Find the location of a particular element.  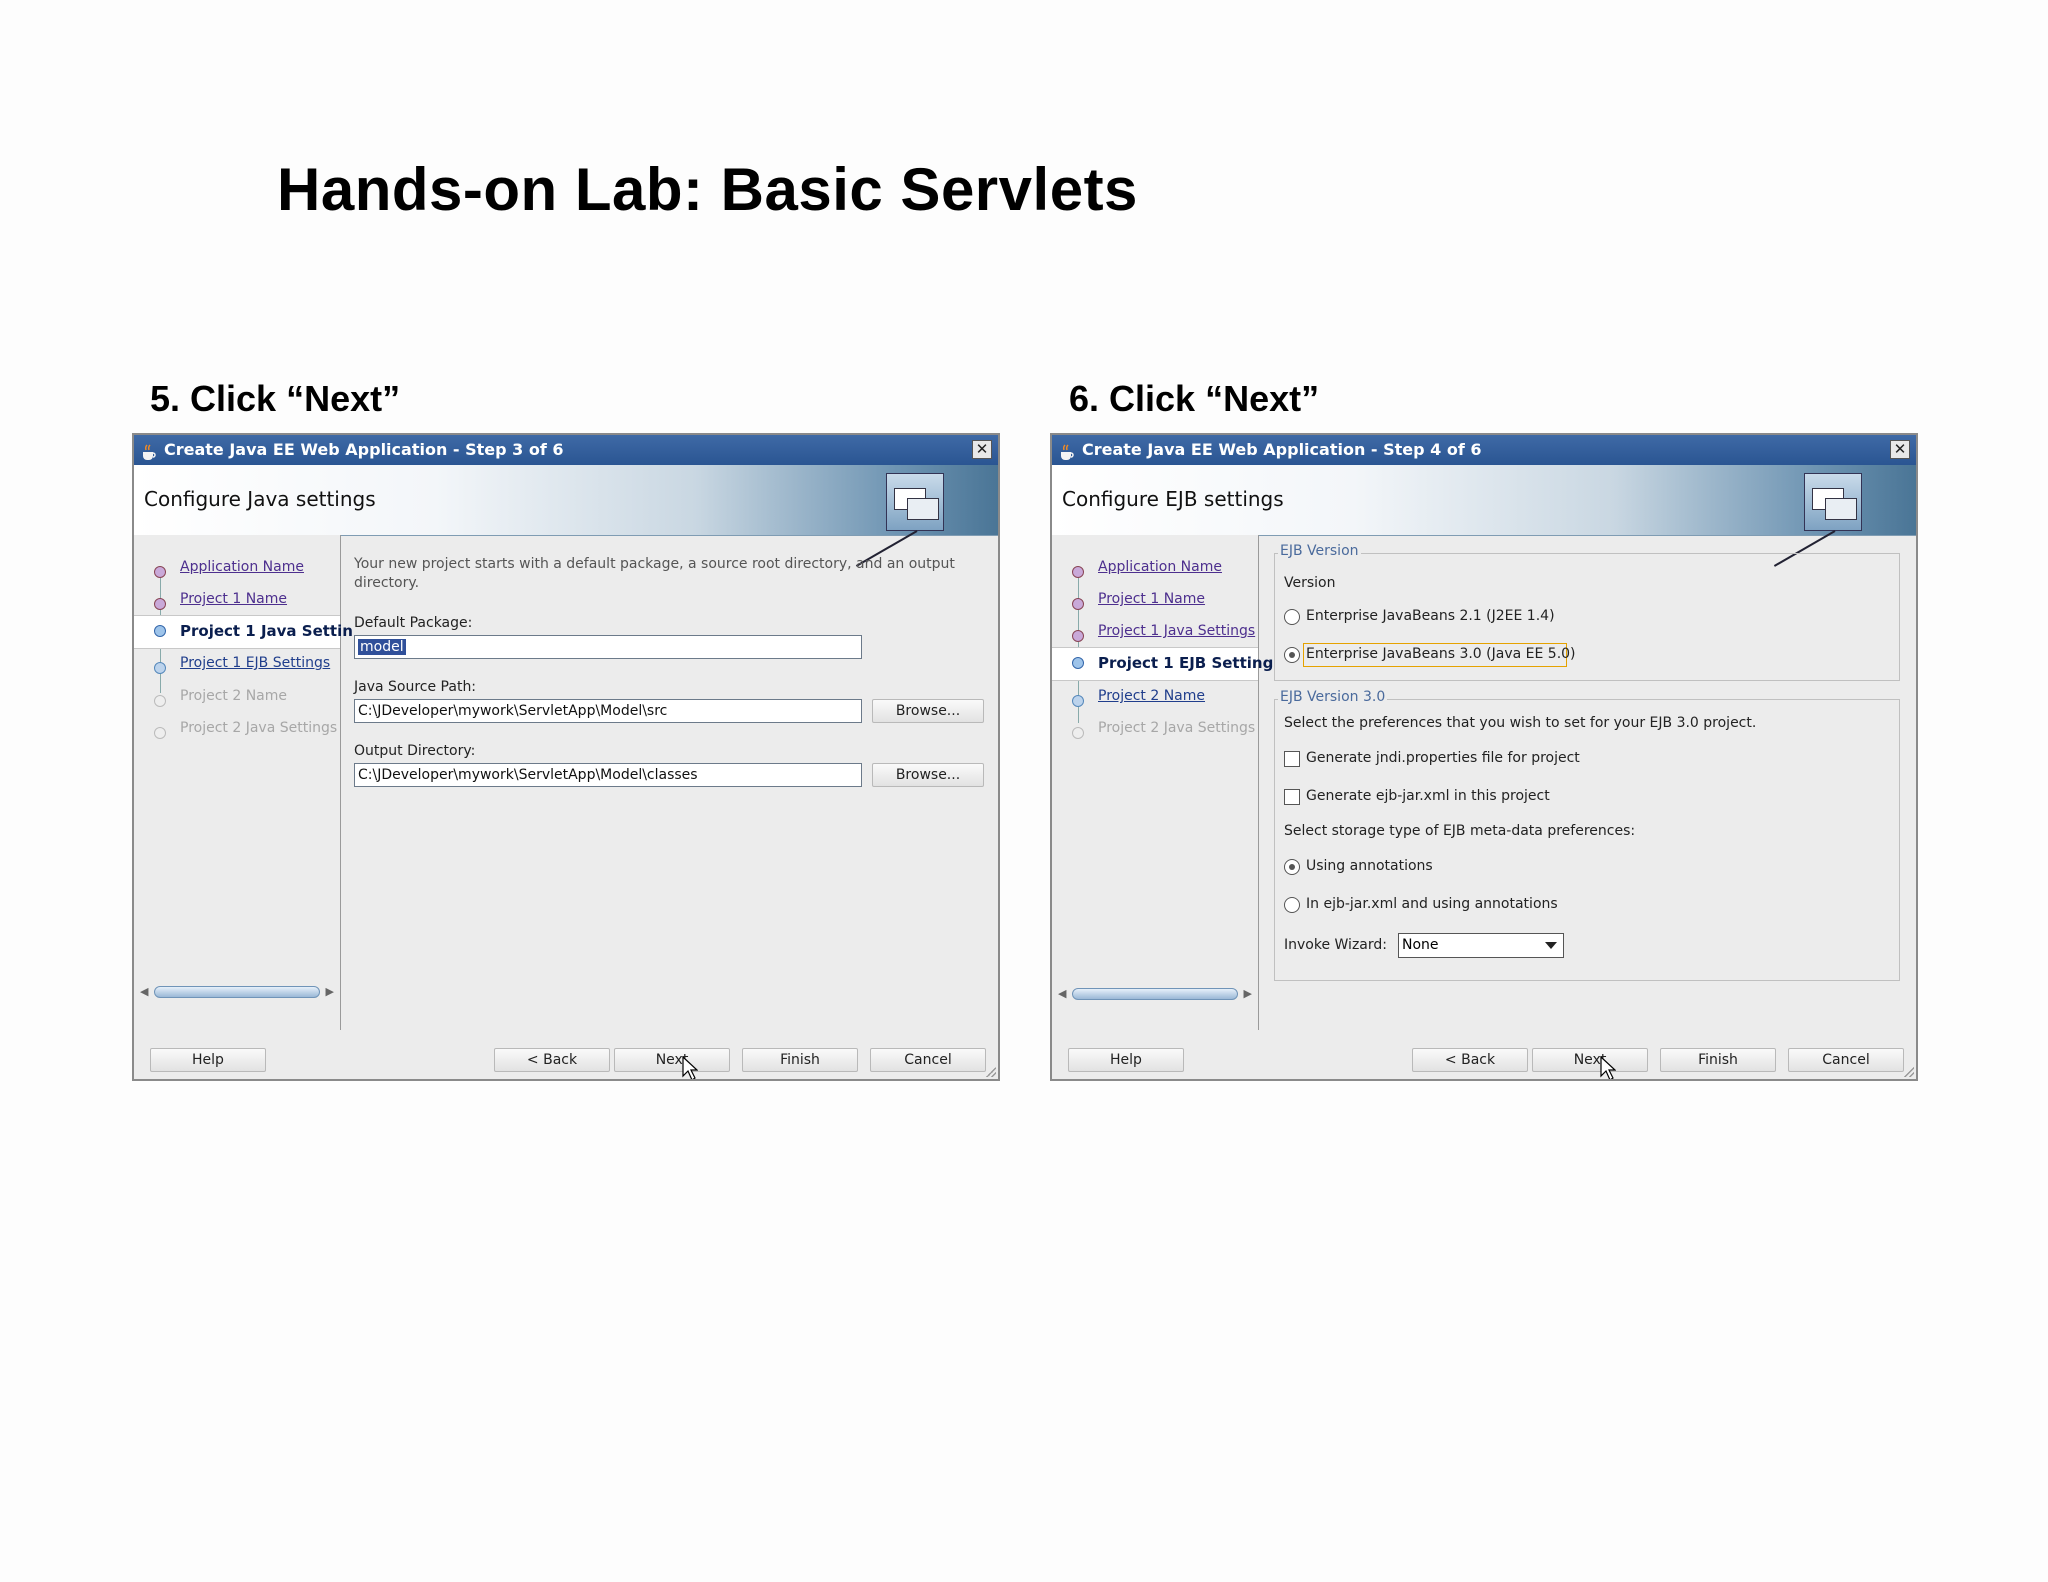

output-directory-label: Output Directory: is located at coordinates (415, 751).